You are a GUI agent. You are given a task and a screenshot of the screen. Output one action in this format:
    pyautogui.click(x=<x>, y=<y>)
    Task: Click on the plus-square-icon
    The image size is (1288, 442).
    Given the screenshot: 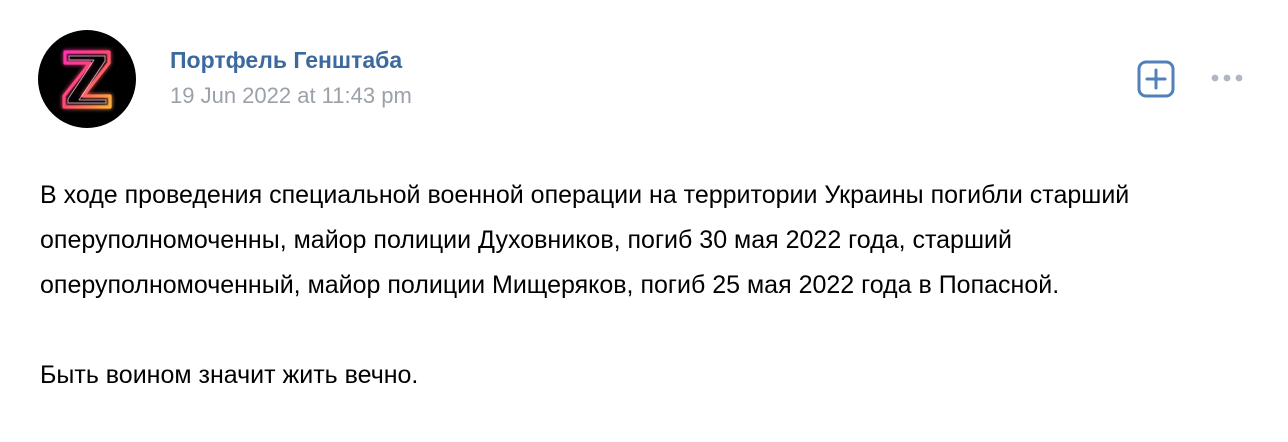 What is the action you would take?
    pyautogui.click(x=1156, y=79)
    